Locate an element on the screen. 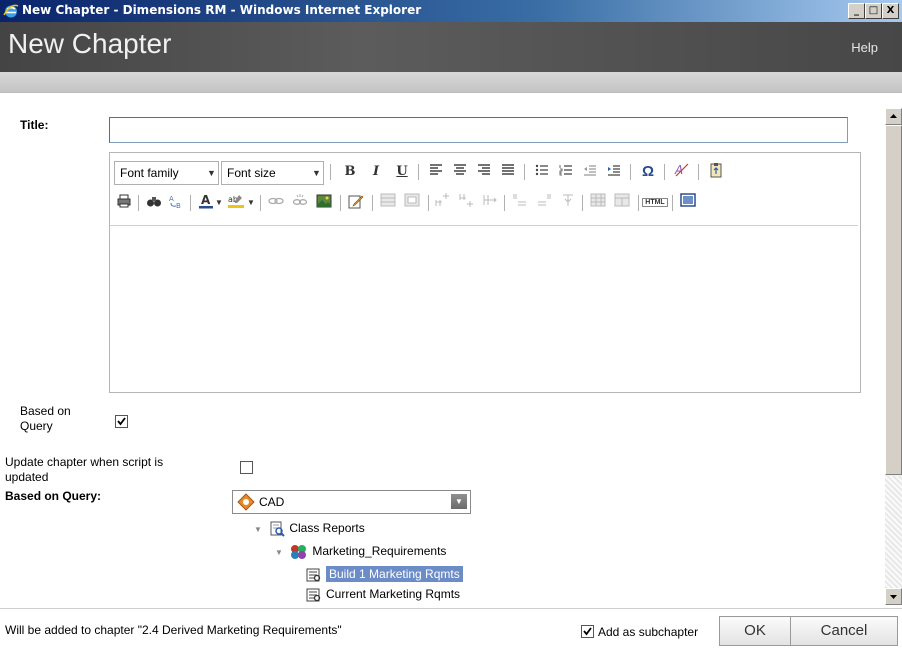 The width and height of the screenshot is (902, 653). scrollbar-track is located at coordinates (893, 532).